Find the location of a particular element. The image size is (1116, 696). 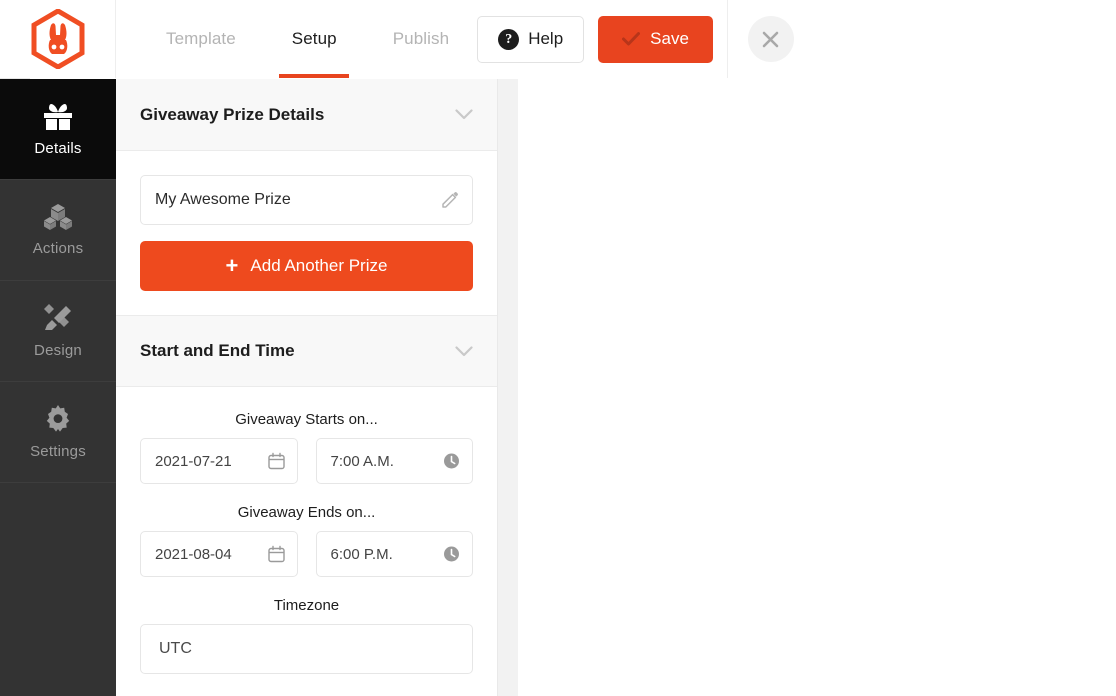

start-time-input: 7:00 A.M. is located at coordinates (394, 461).